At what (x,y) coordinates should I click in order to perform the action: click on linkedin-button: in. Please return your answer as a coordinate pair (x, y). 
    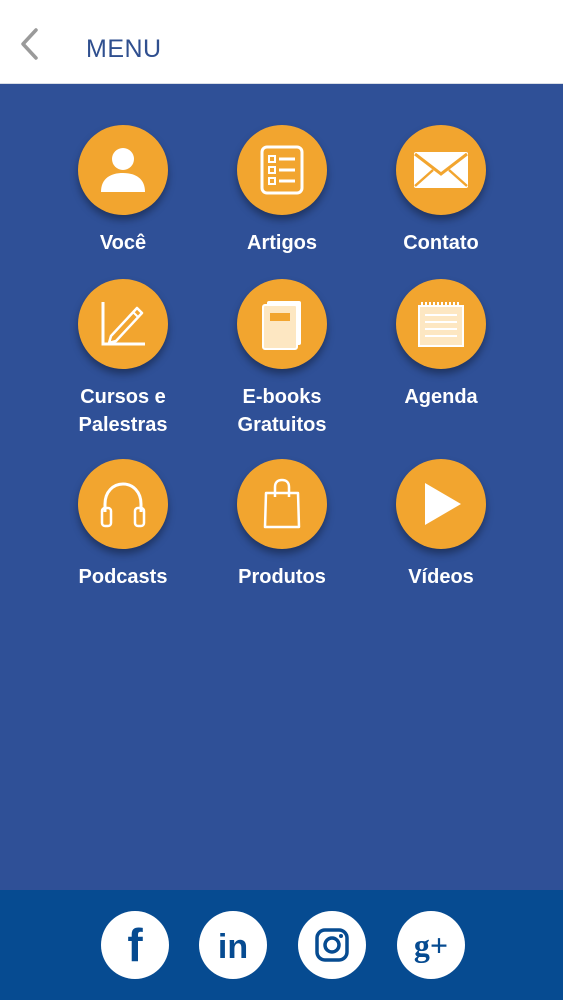
    Looking at the image, I should click on (233, 945).